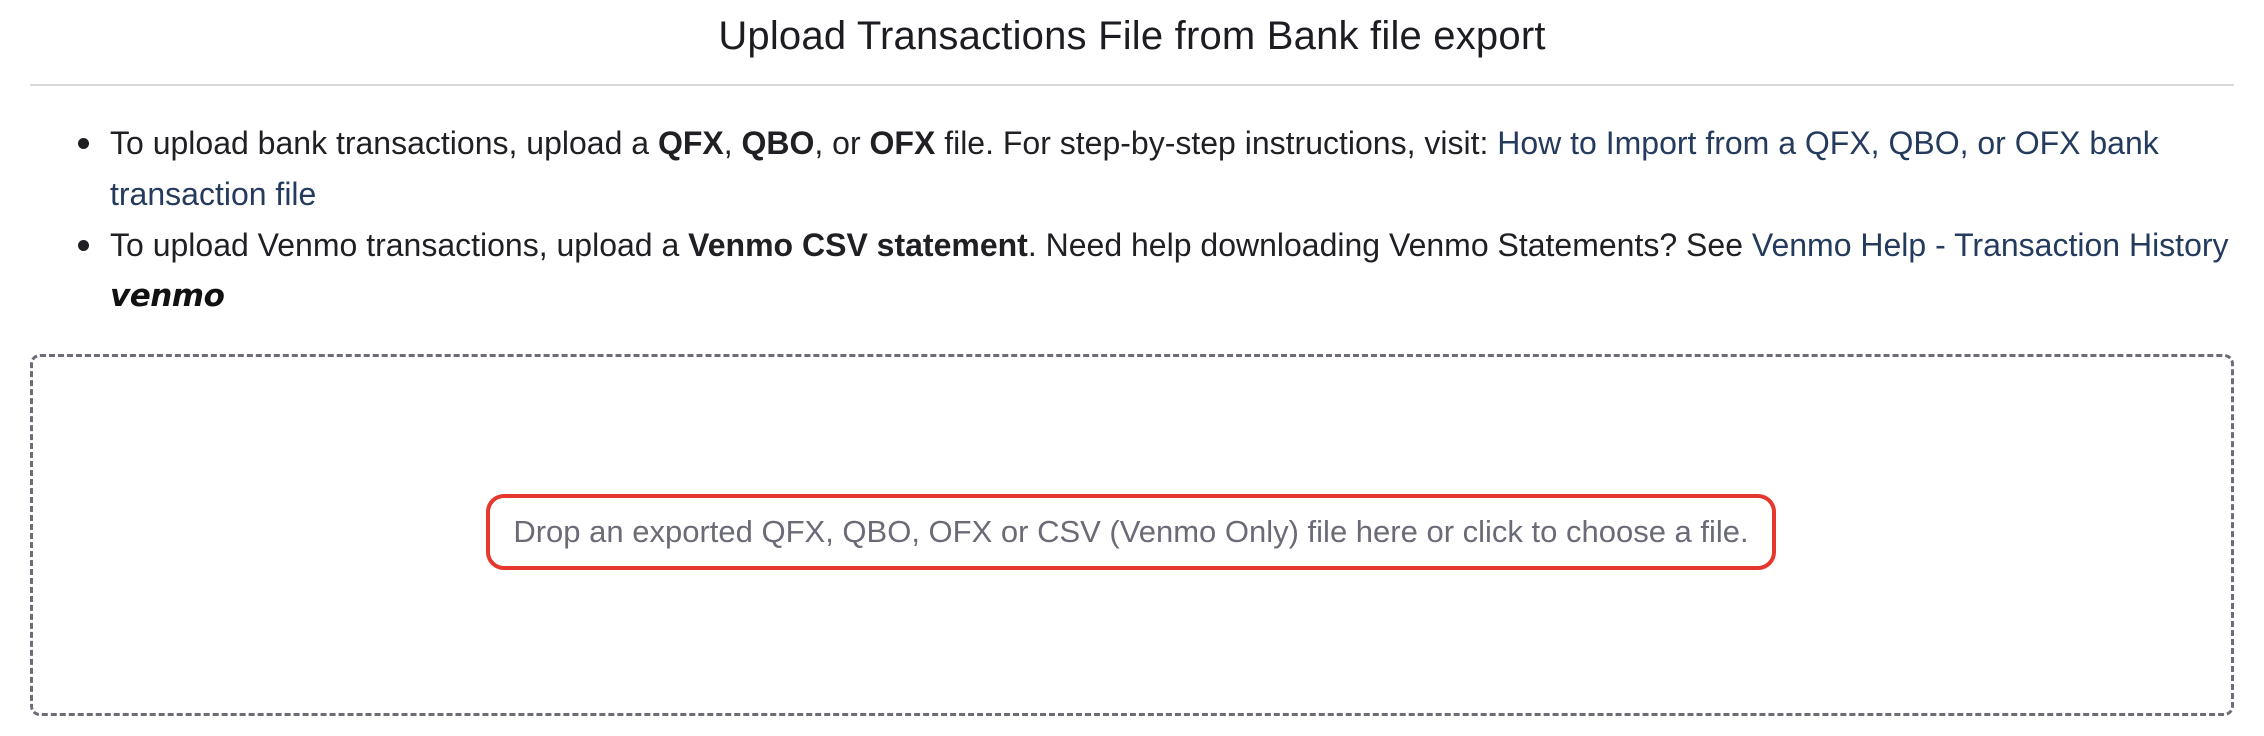  I want to click on title-divider, so click(1132, 85).